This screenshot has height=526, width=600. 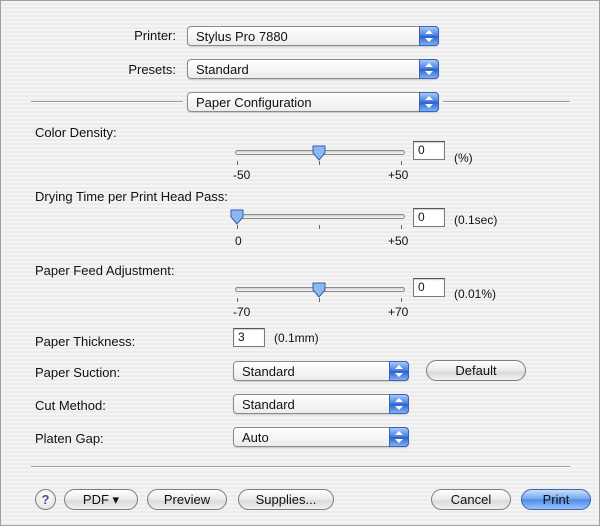 I want to click on presets-value: Standard, so click(x=222, y=69).